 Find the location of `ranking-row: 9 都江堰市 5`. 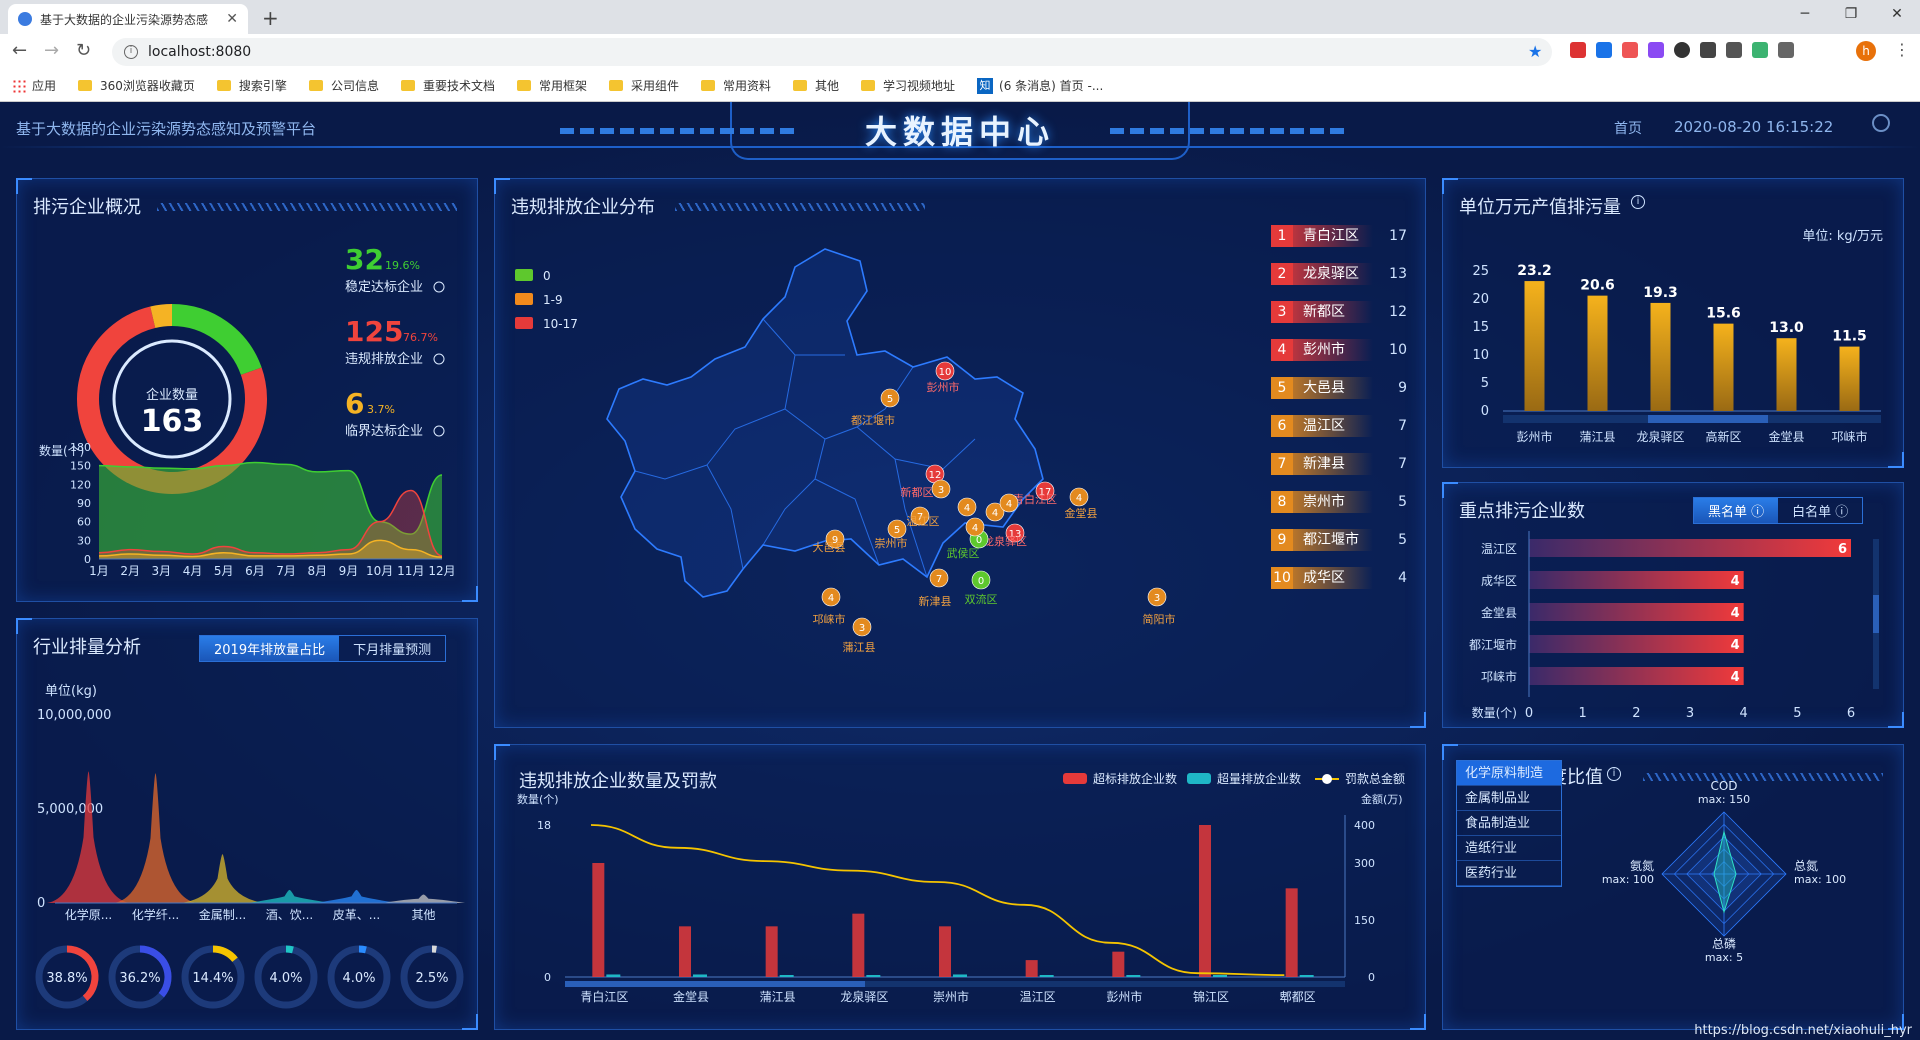

ranking-row: 9 都江堰市 5 is located at coordinates (1339, 540).